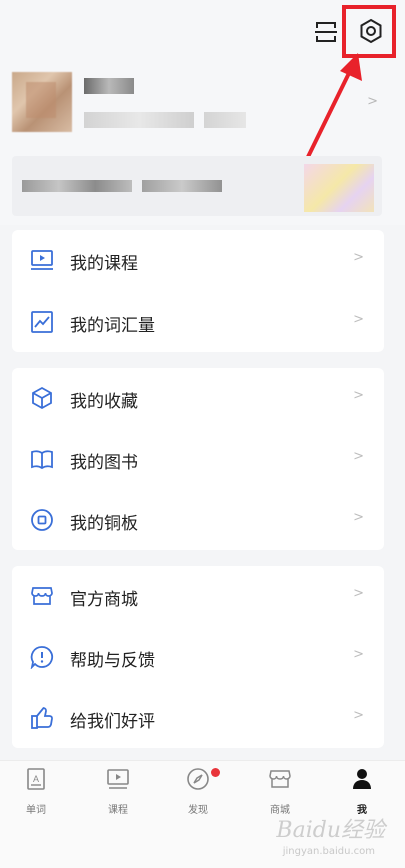 This screenshot has width=405, height=868. Describe the element at coordinates (42, 520) in the screenshot. I see `coin-icon` at that location.